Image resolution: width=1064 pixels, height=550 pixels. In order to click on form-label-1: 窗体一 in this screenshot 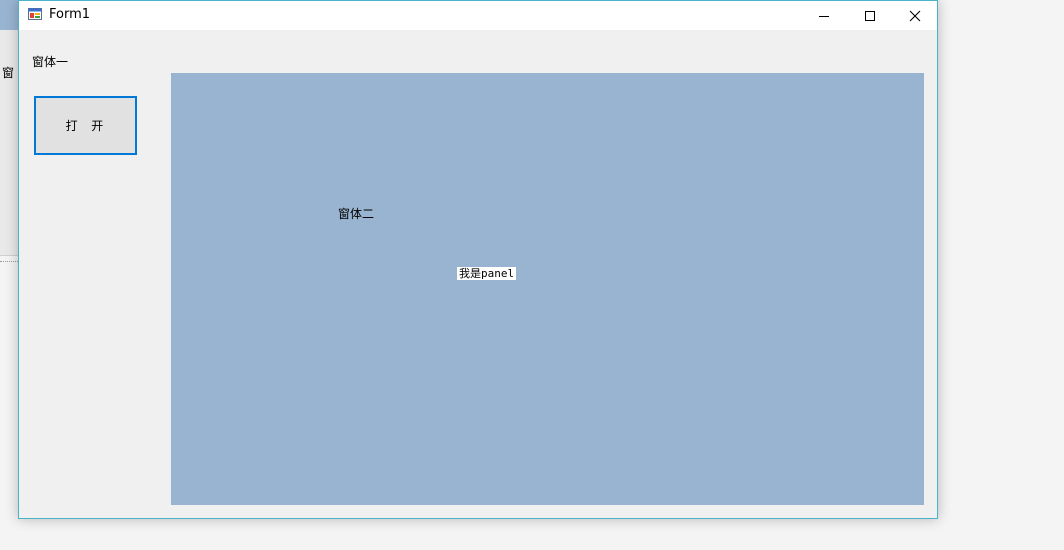, I will do `click(50, 62)`.